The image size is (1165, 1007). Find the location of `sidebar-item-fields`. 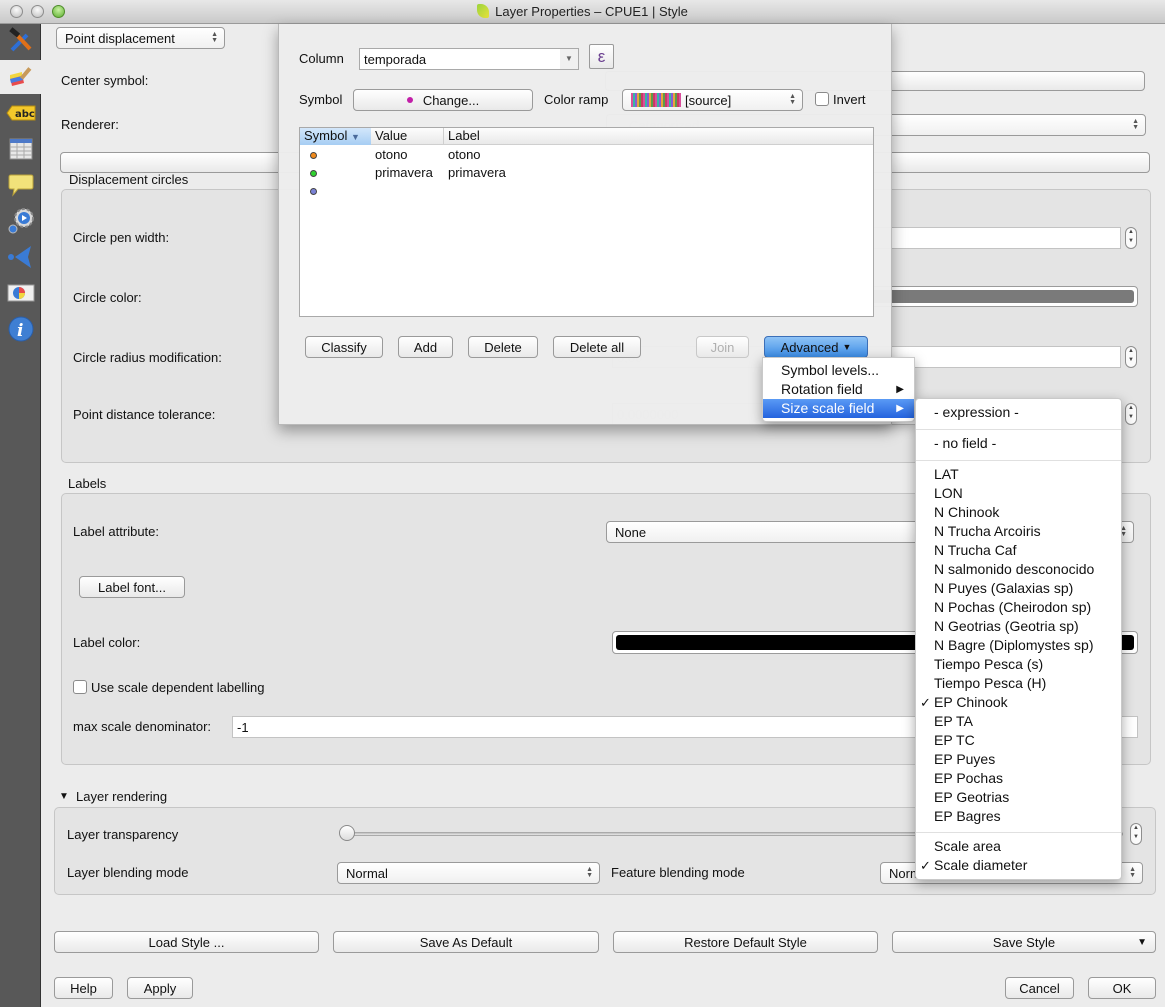

sidebar-item-fields is located at coordinates (20, 149).